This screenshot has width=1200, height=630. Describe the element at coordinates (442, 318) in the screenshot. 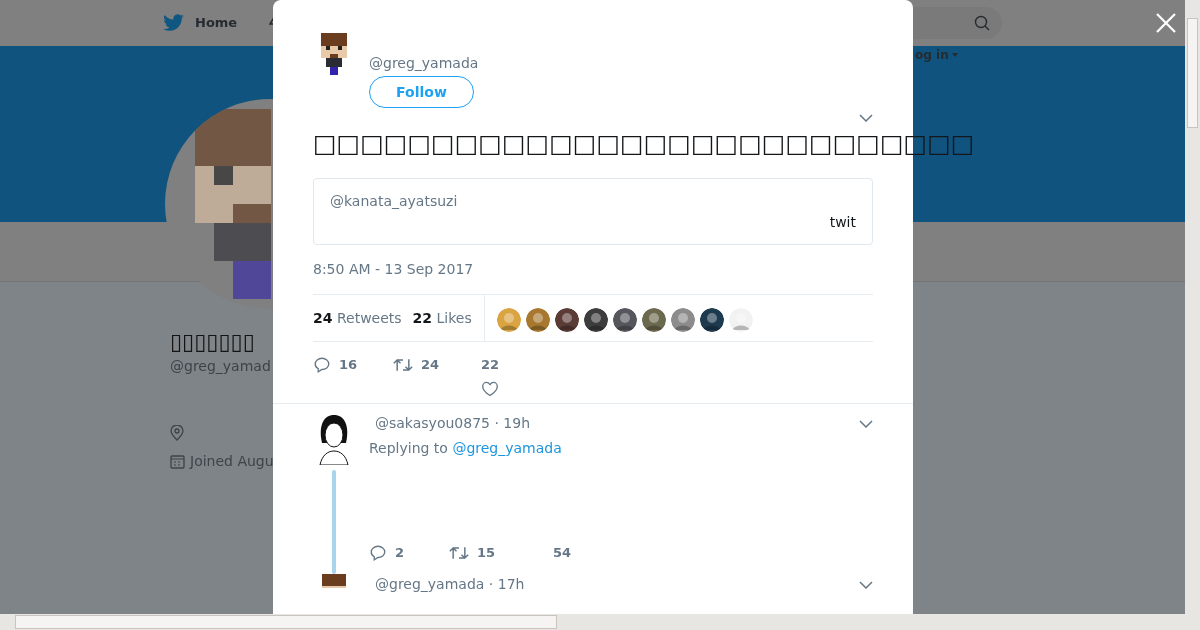

I see `likes-stat: 22 Likes` at that location.